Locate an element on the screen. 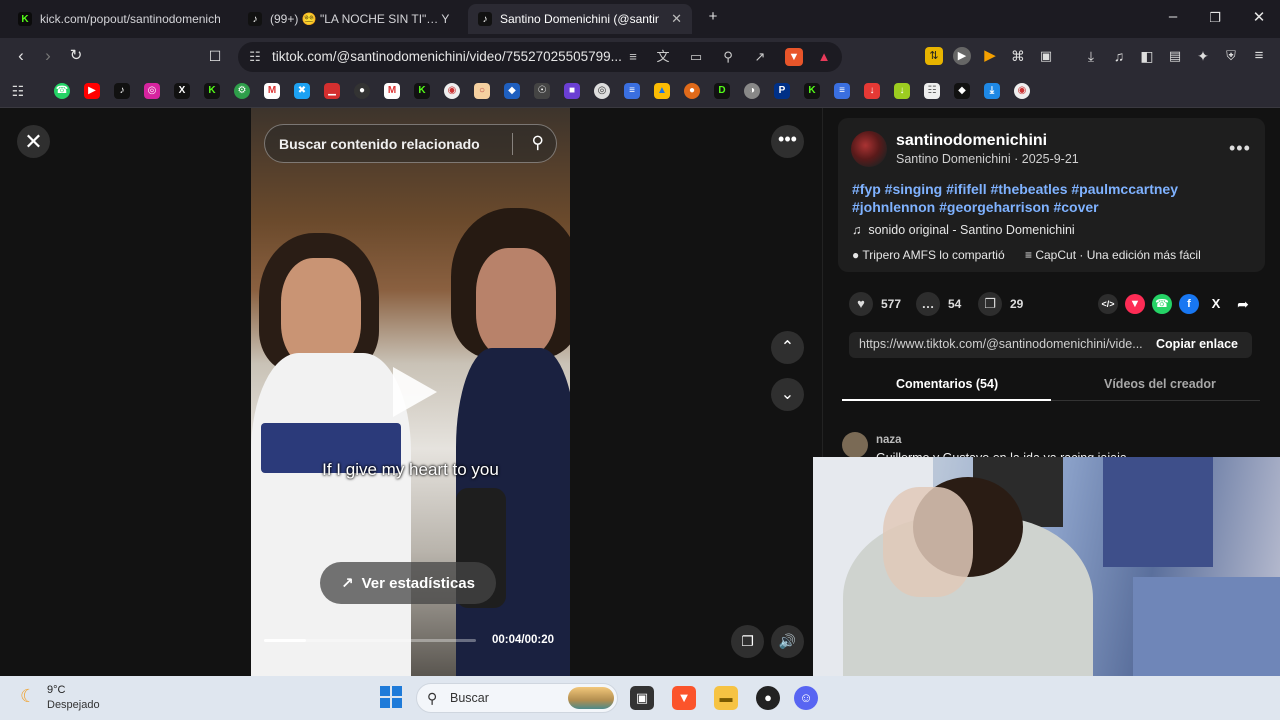 The image size is (1280, 720). bookmark-icon-dropbox: ◆ is located at coordinates (512, 91).